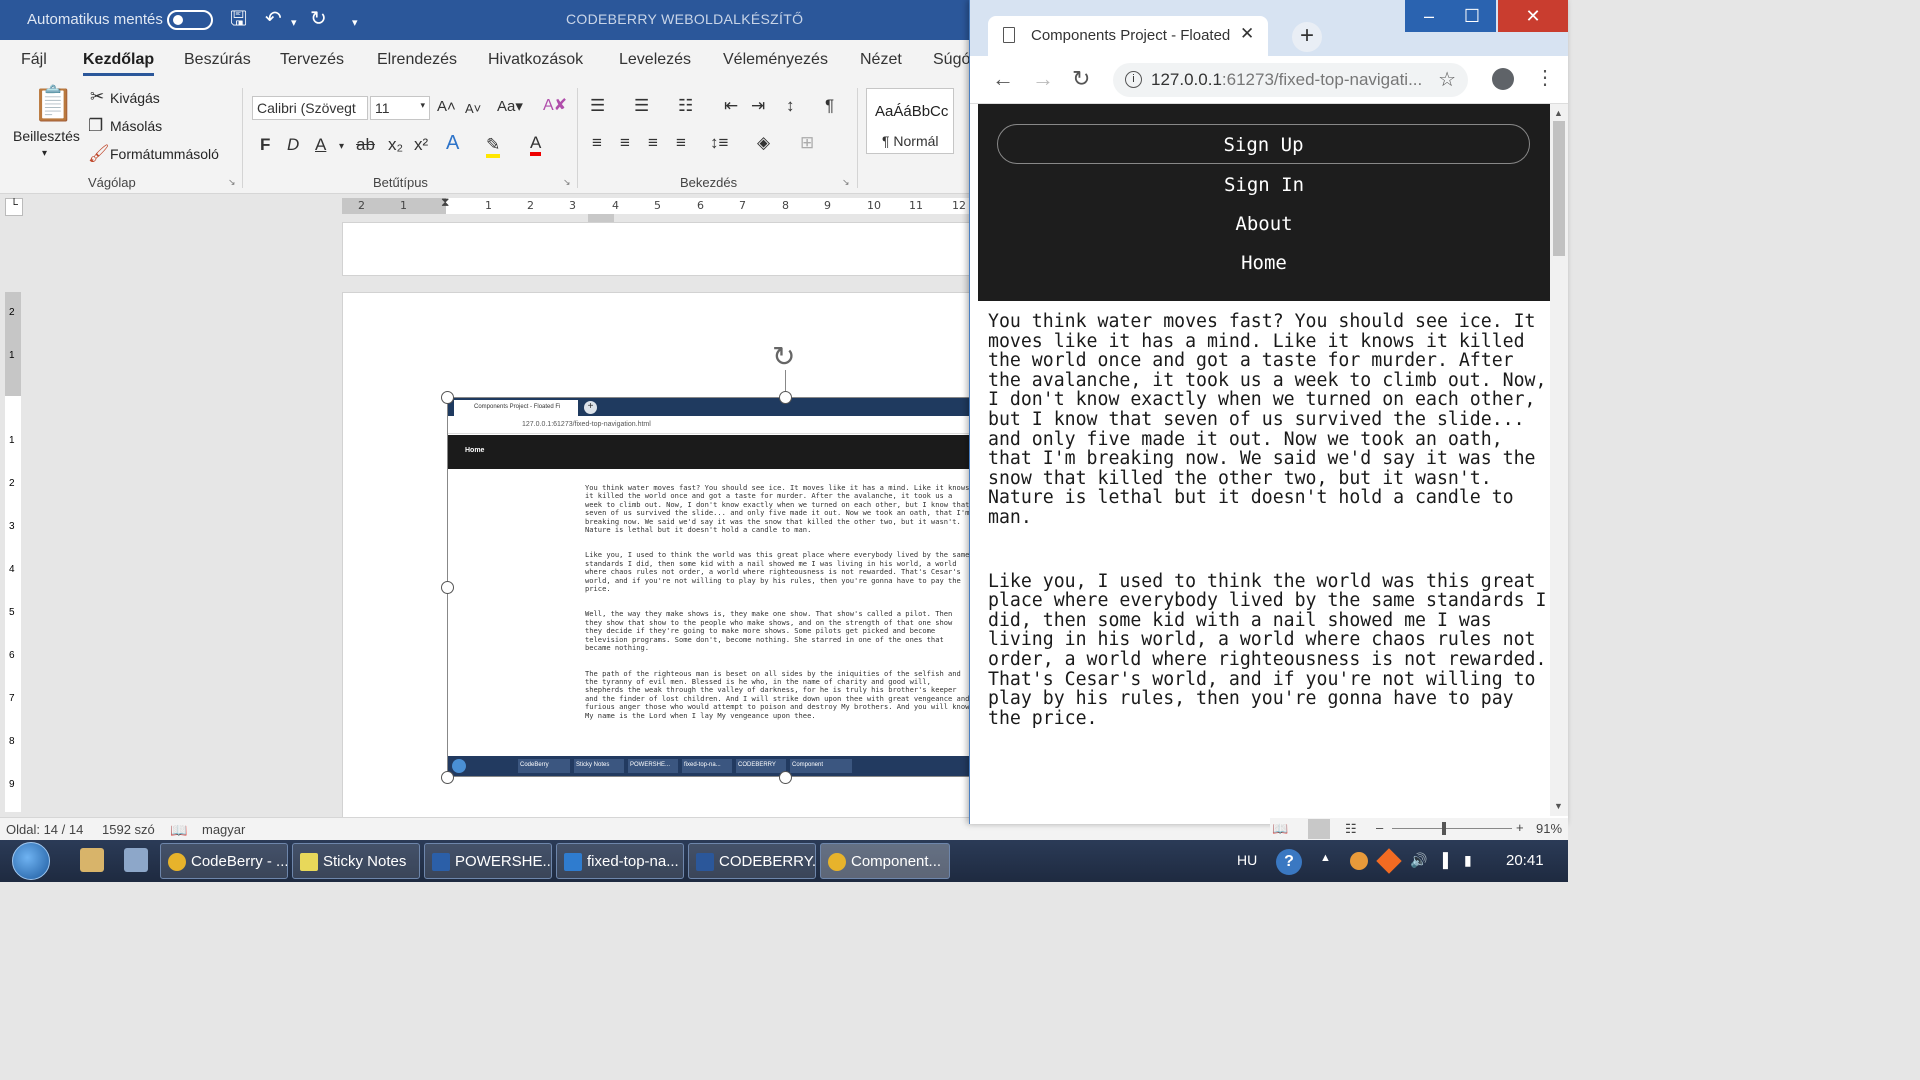 The image size is (1920, 1080). I want to click on undo-icon: ↶, so click(273, 19).